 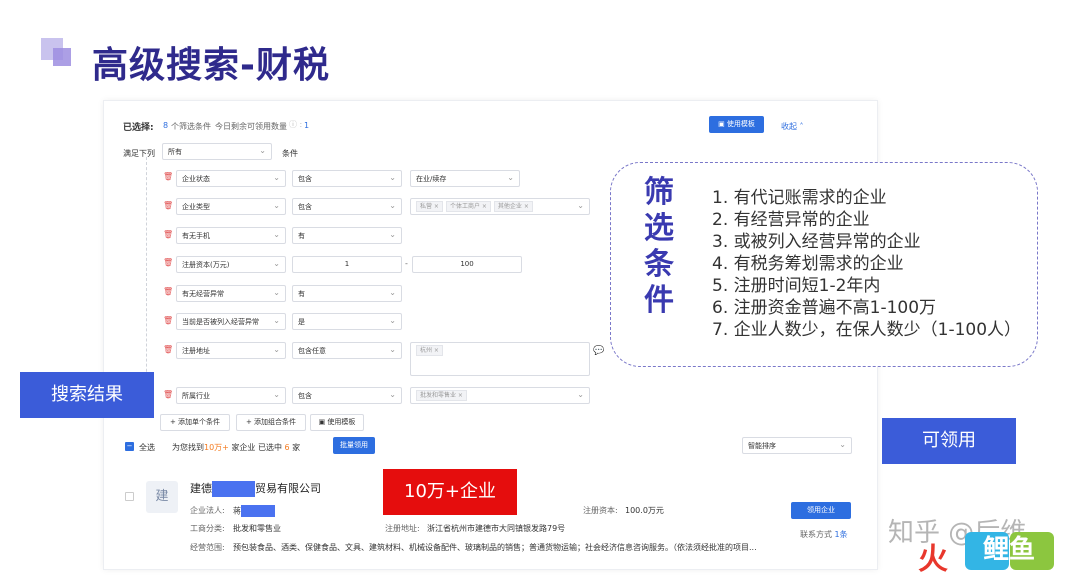 I want to click on field-select: 企业类型 ⌄, so click(x=231, y=206).